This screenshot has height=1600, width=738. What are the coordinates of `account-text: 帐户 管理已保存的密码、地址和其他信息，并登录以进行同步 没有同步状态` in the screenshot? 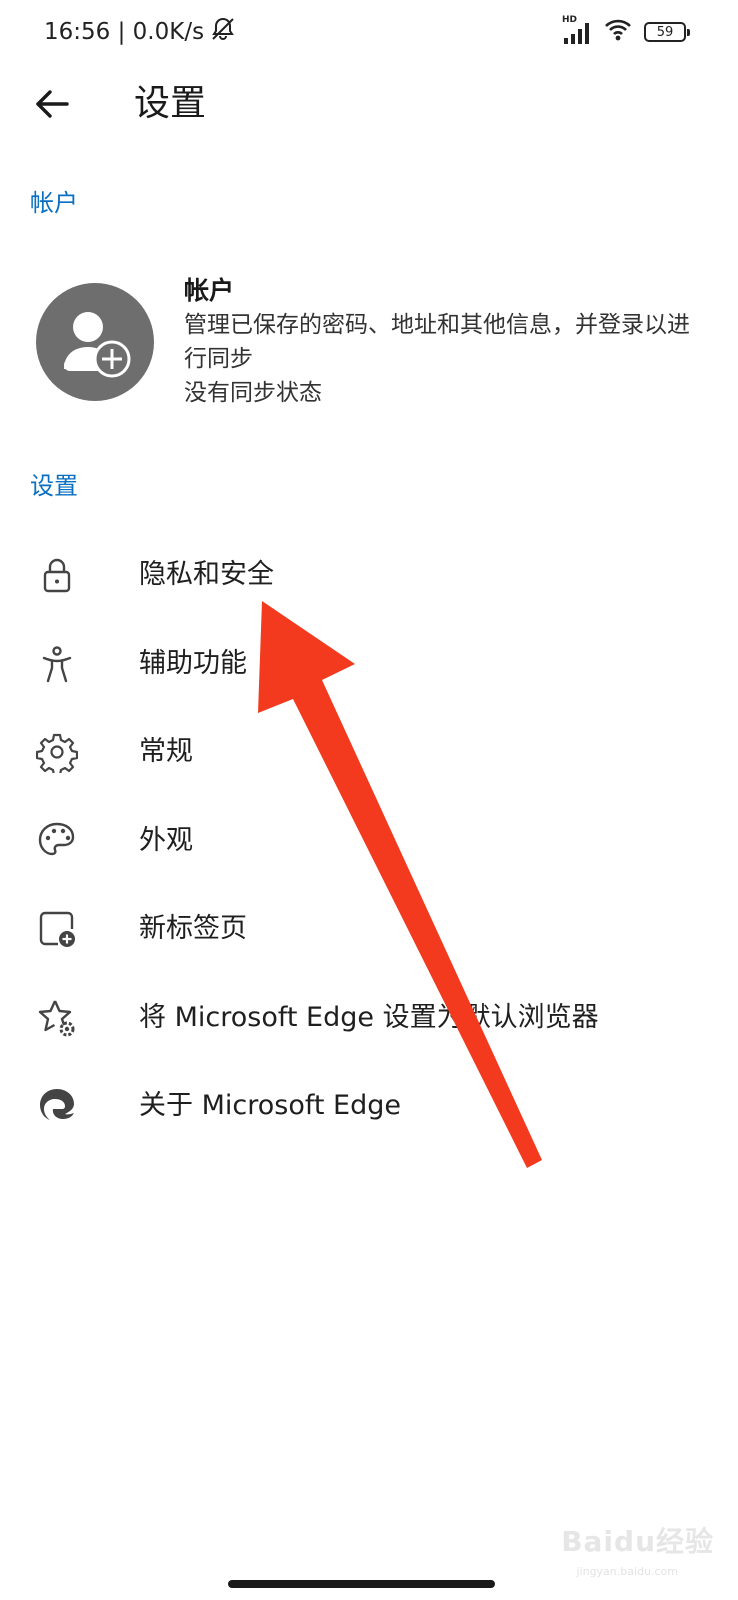 It's located at (444, 342).